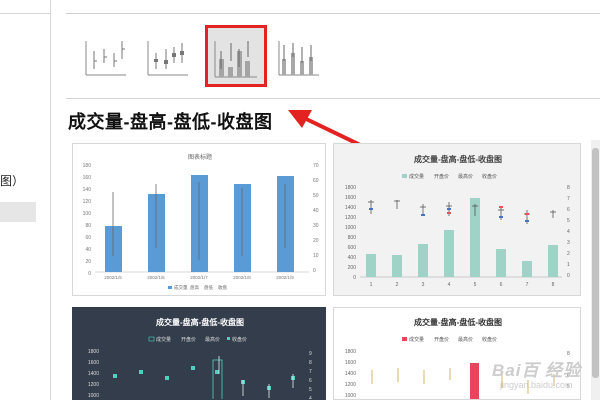 Image resolution: width=600 pixels, height=400 pixels. I want to click on preview-4-legend: 开盘价, so click(441, 339).